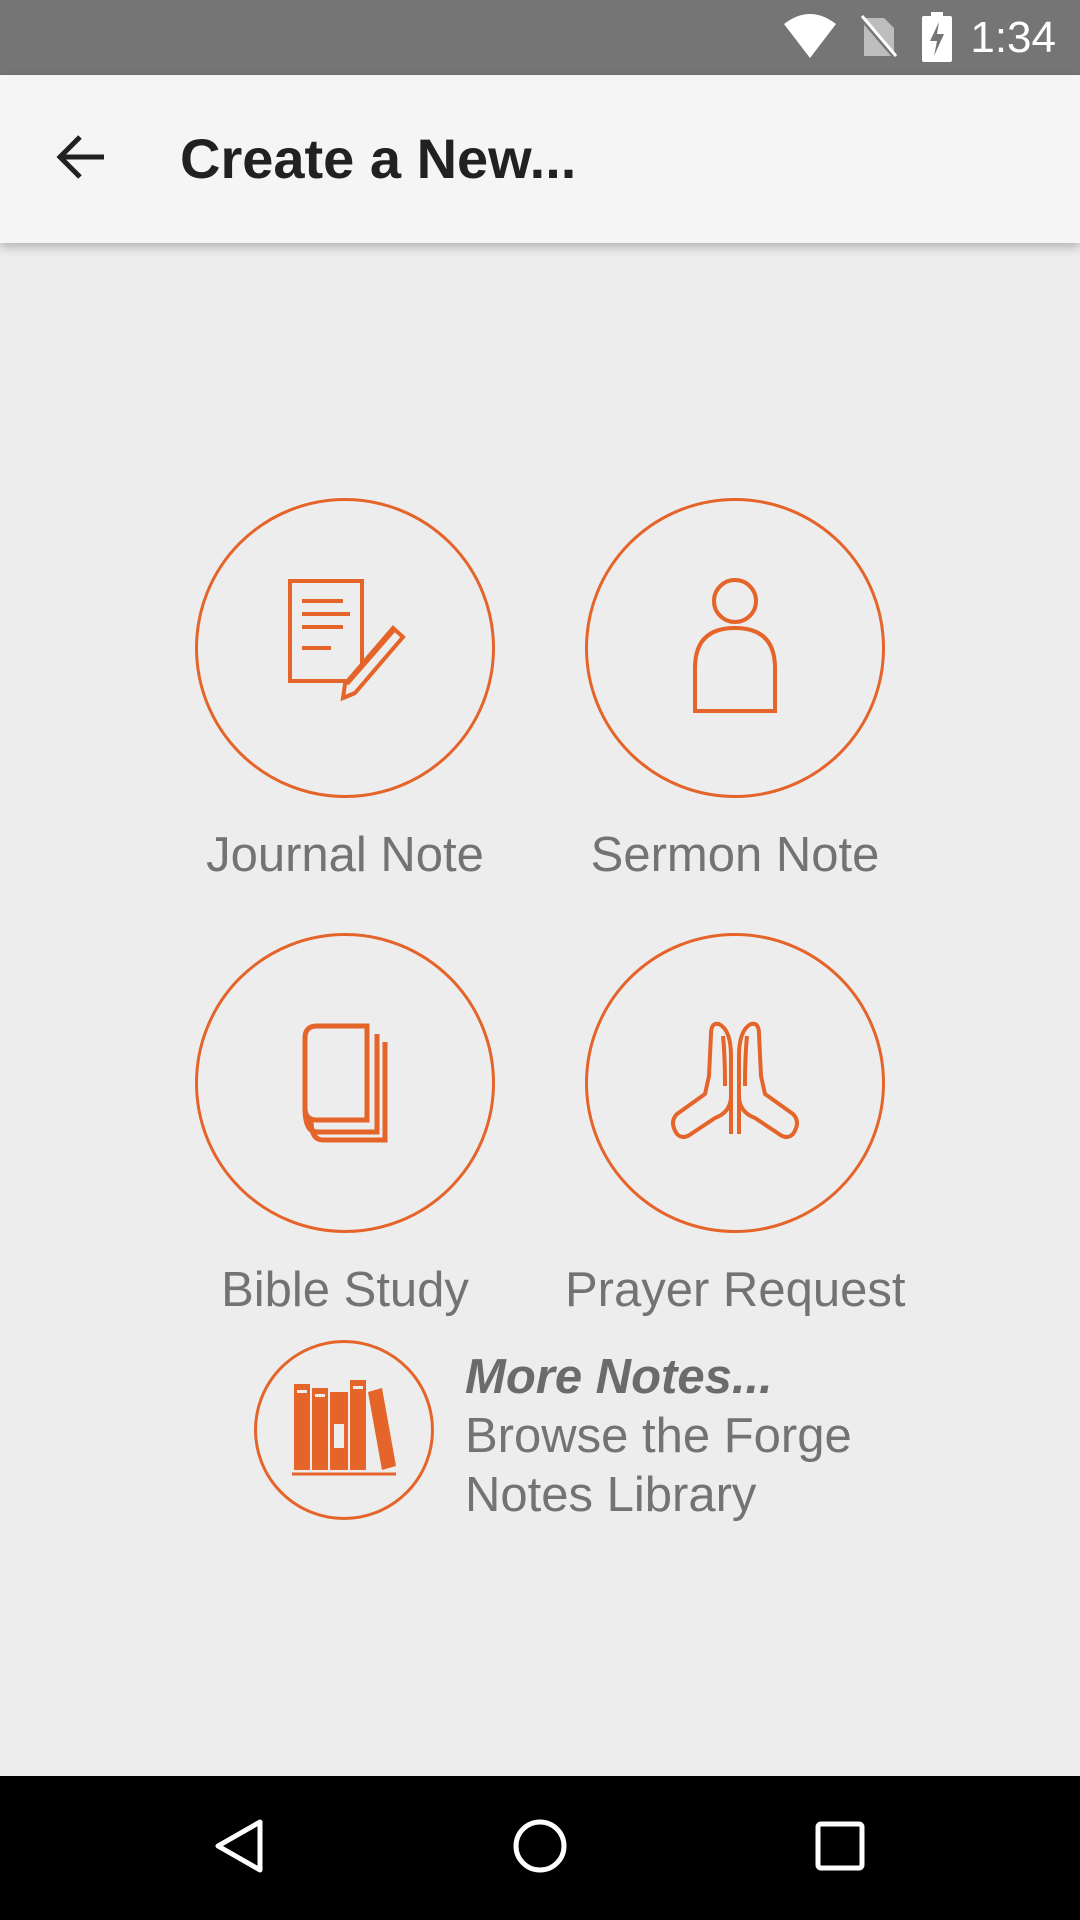 The height and width of the screenshot is (1920, 1080). I want to click on prayer-request-option: Prayer Request, so click(735, 1126).